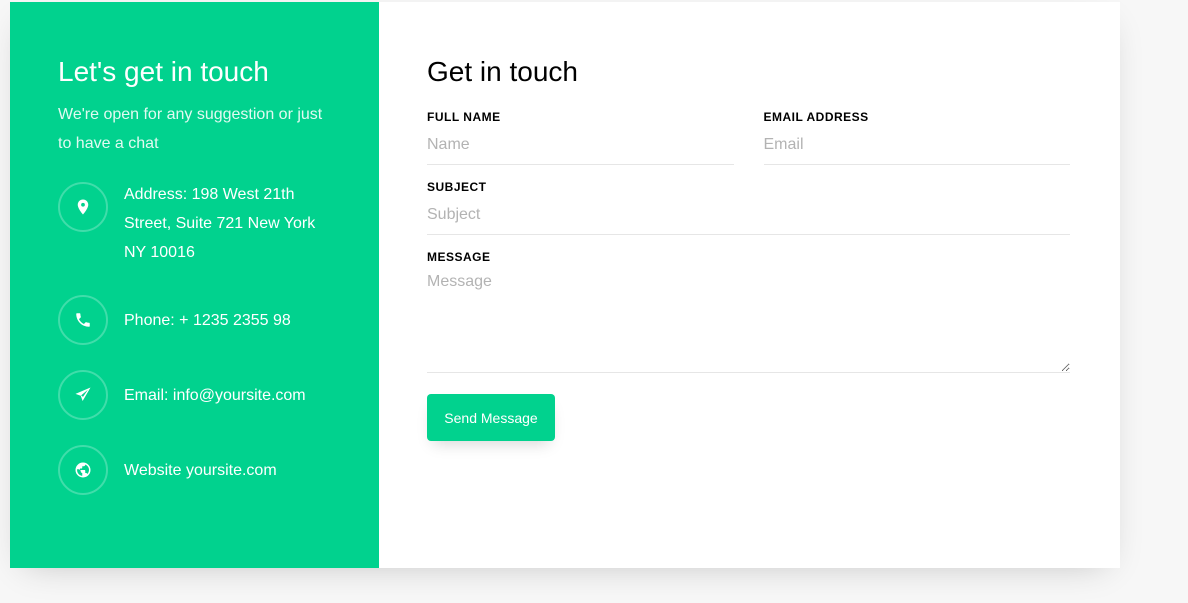  I want to click on message-label: MESSAGE, so click(459, 257).